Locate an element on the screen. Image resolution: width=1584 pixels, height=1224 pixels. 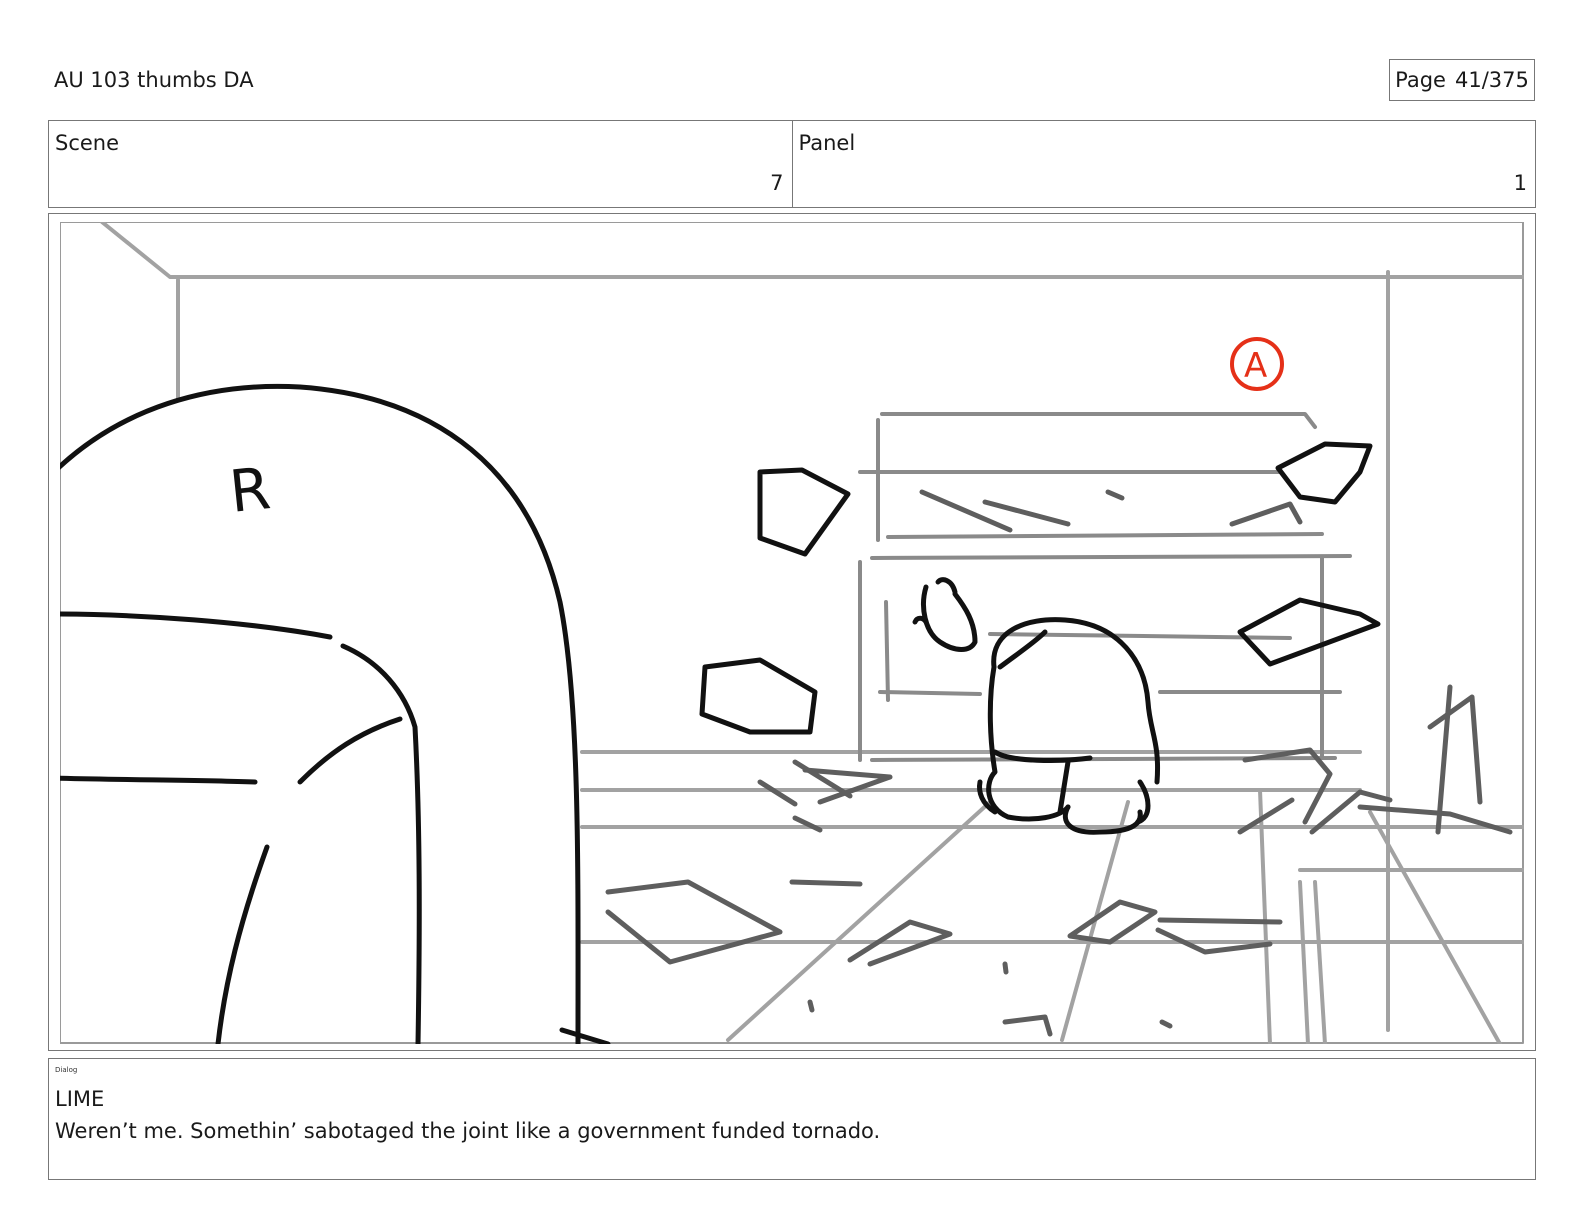
page-label: Page is located at coordinates (1420, 80).